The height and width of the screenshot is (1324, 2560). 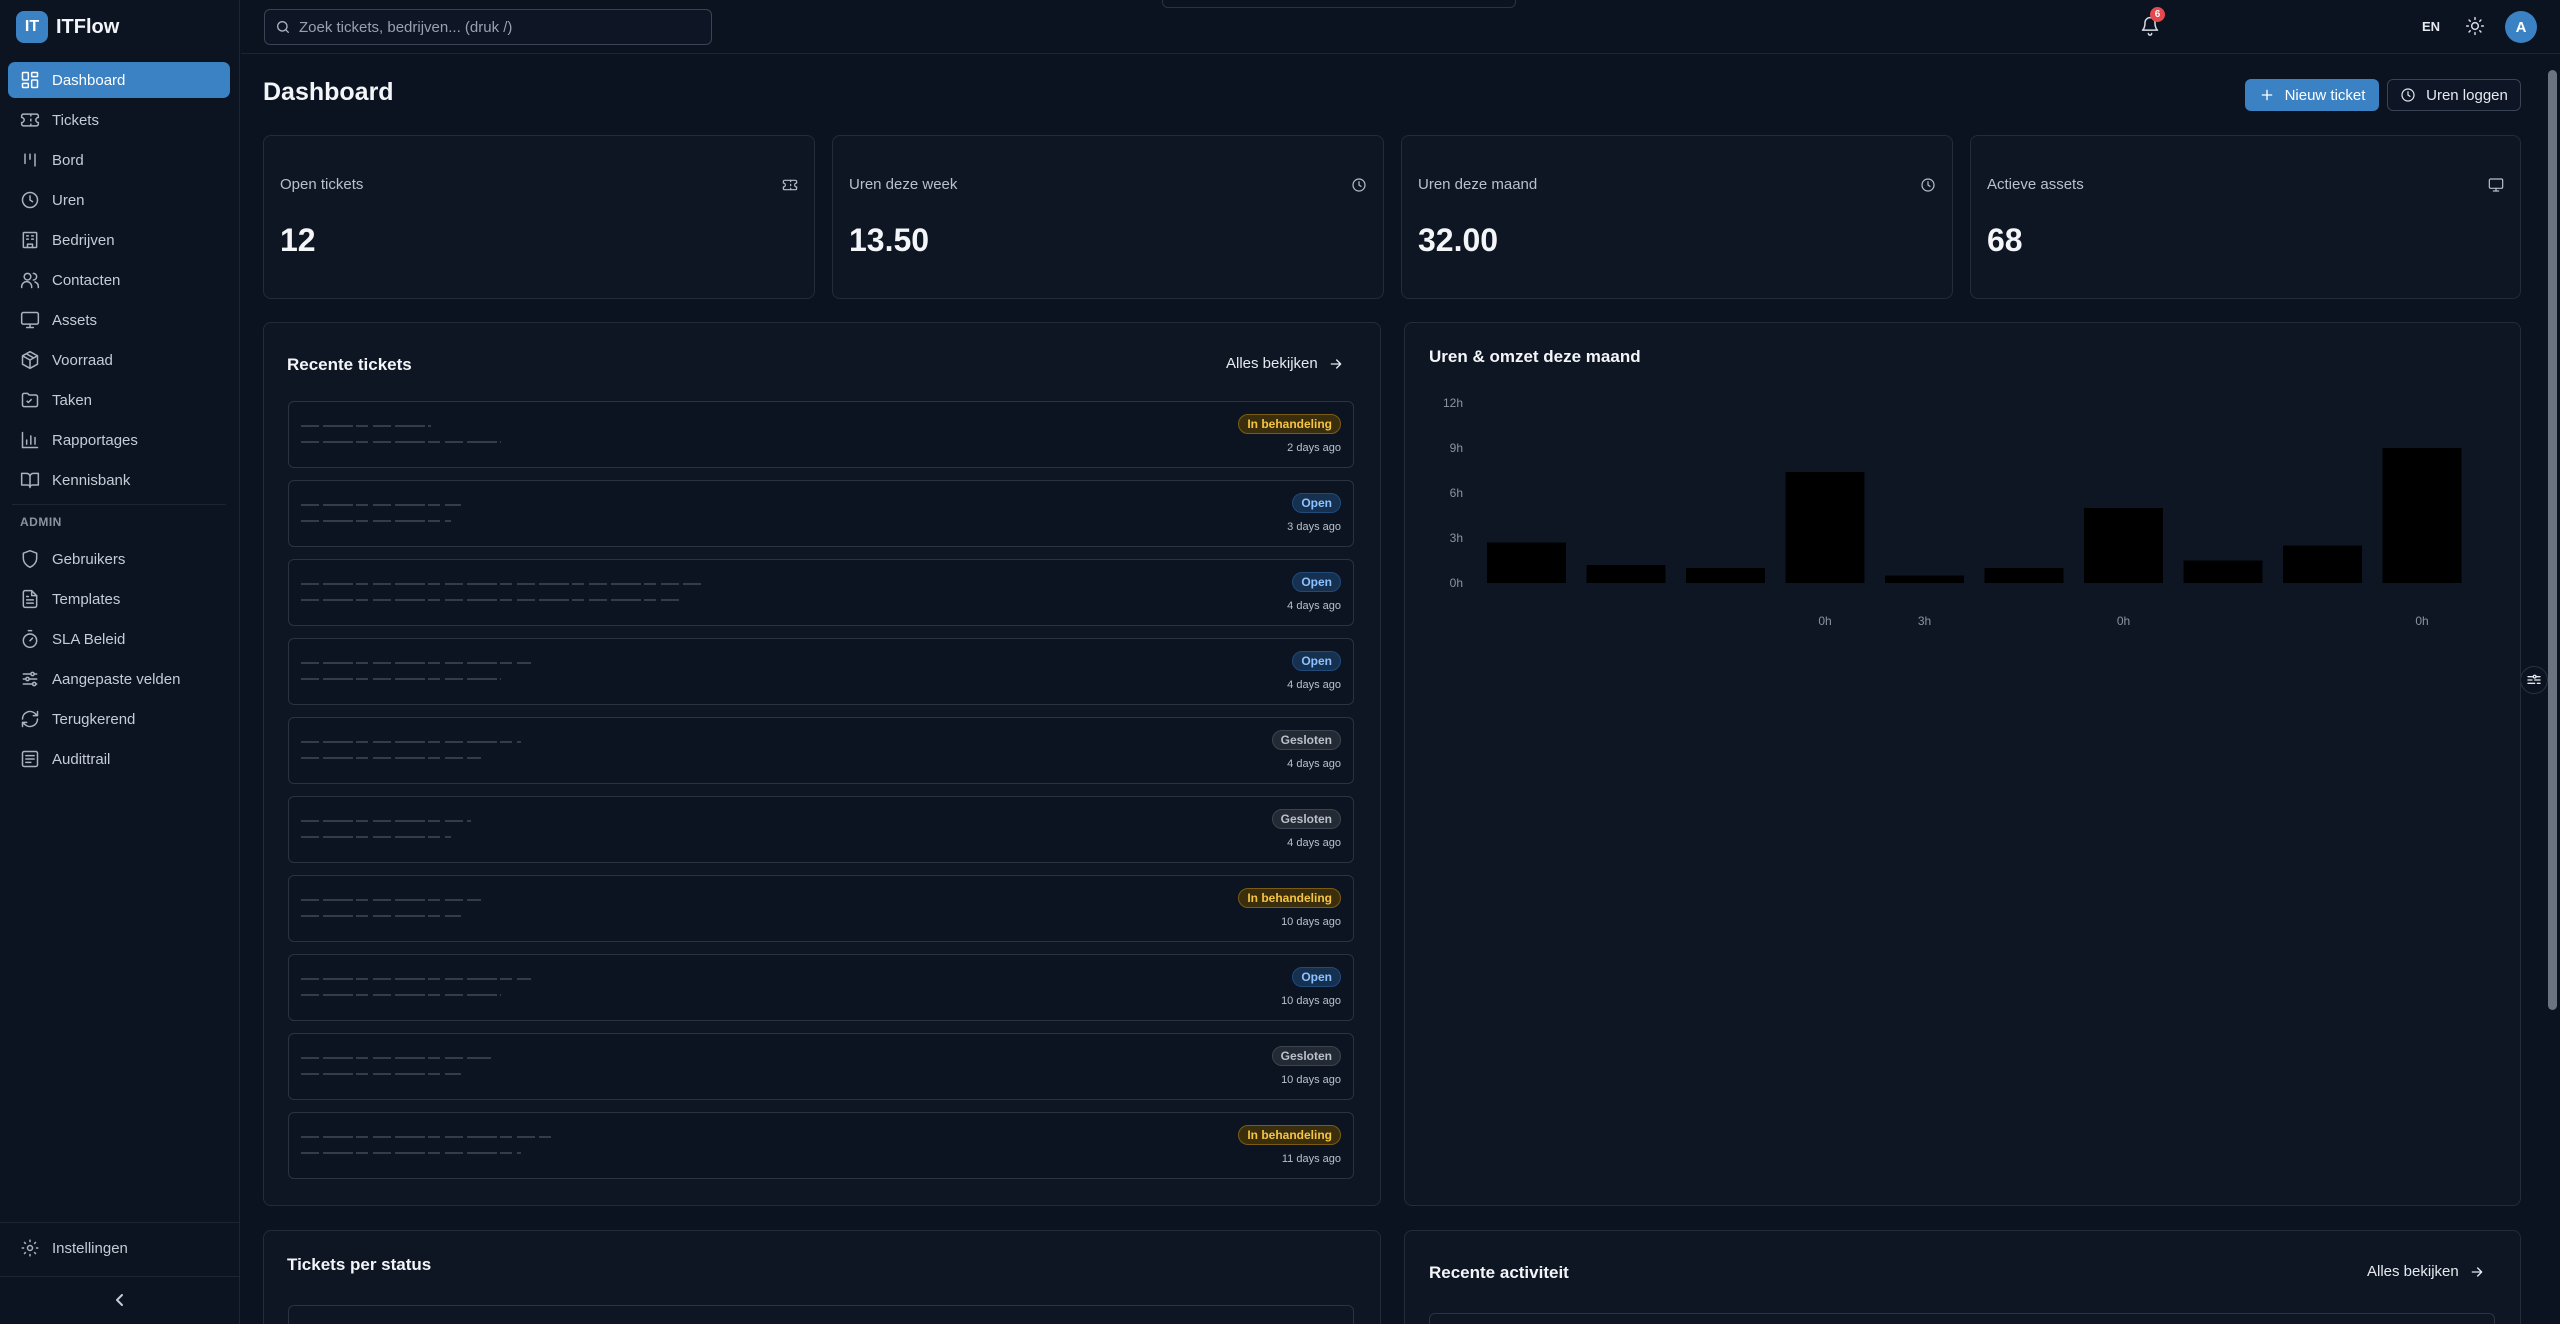 I want to click on sidebar-item-terugkerend: Terugkerend, so click(x=119, y=719).